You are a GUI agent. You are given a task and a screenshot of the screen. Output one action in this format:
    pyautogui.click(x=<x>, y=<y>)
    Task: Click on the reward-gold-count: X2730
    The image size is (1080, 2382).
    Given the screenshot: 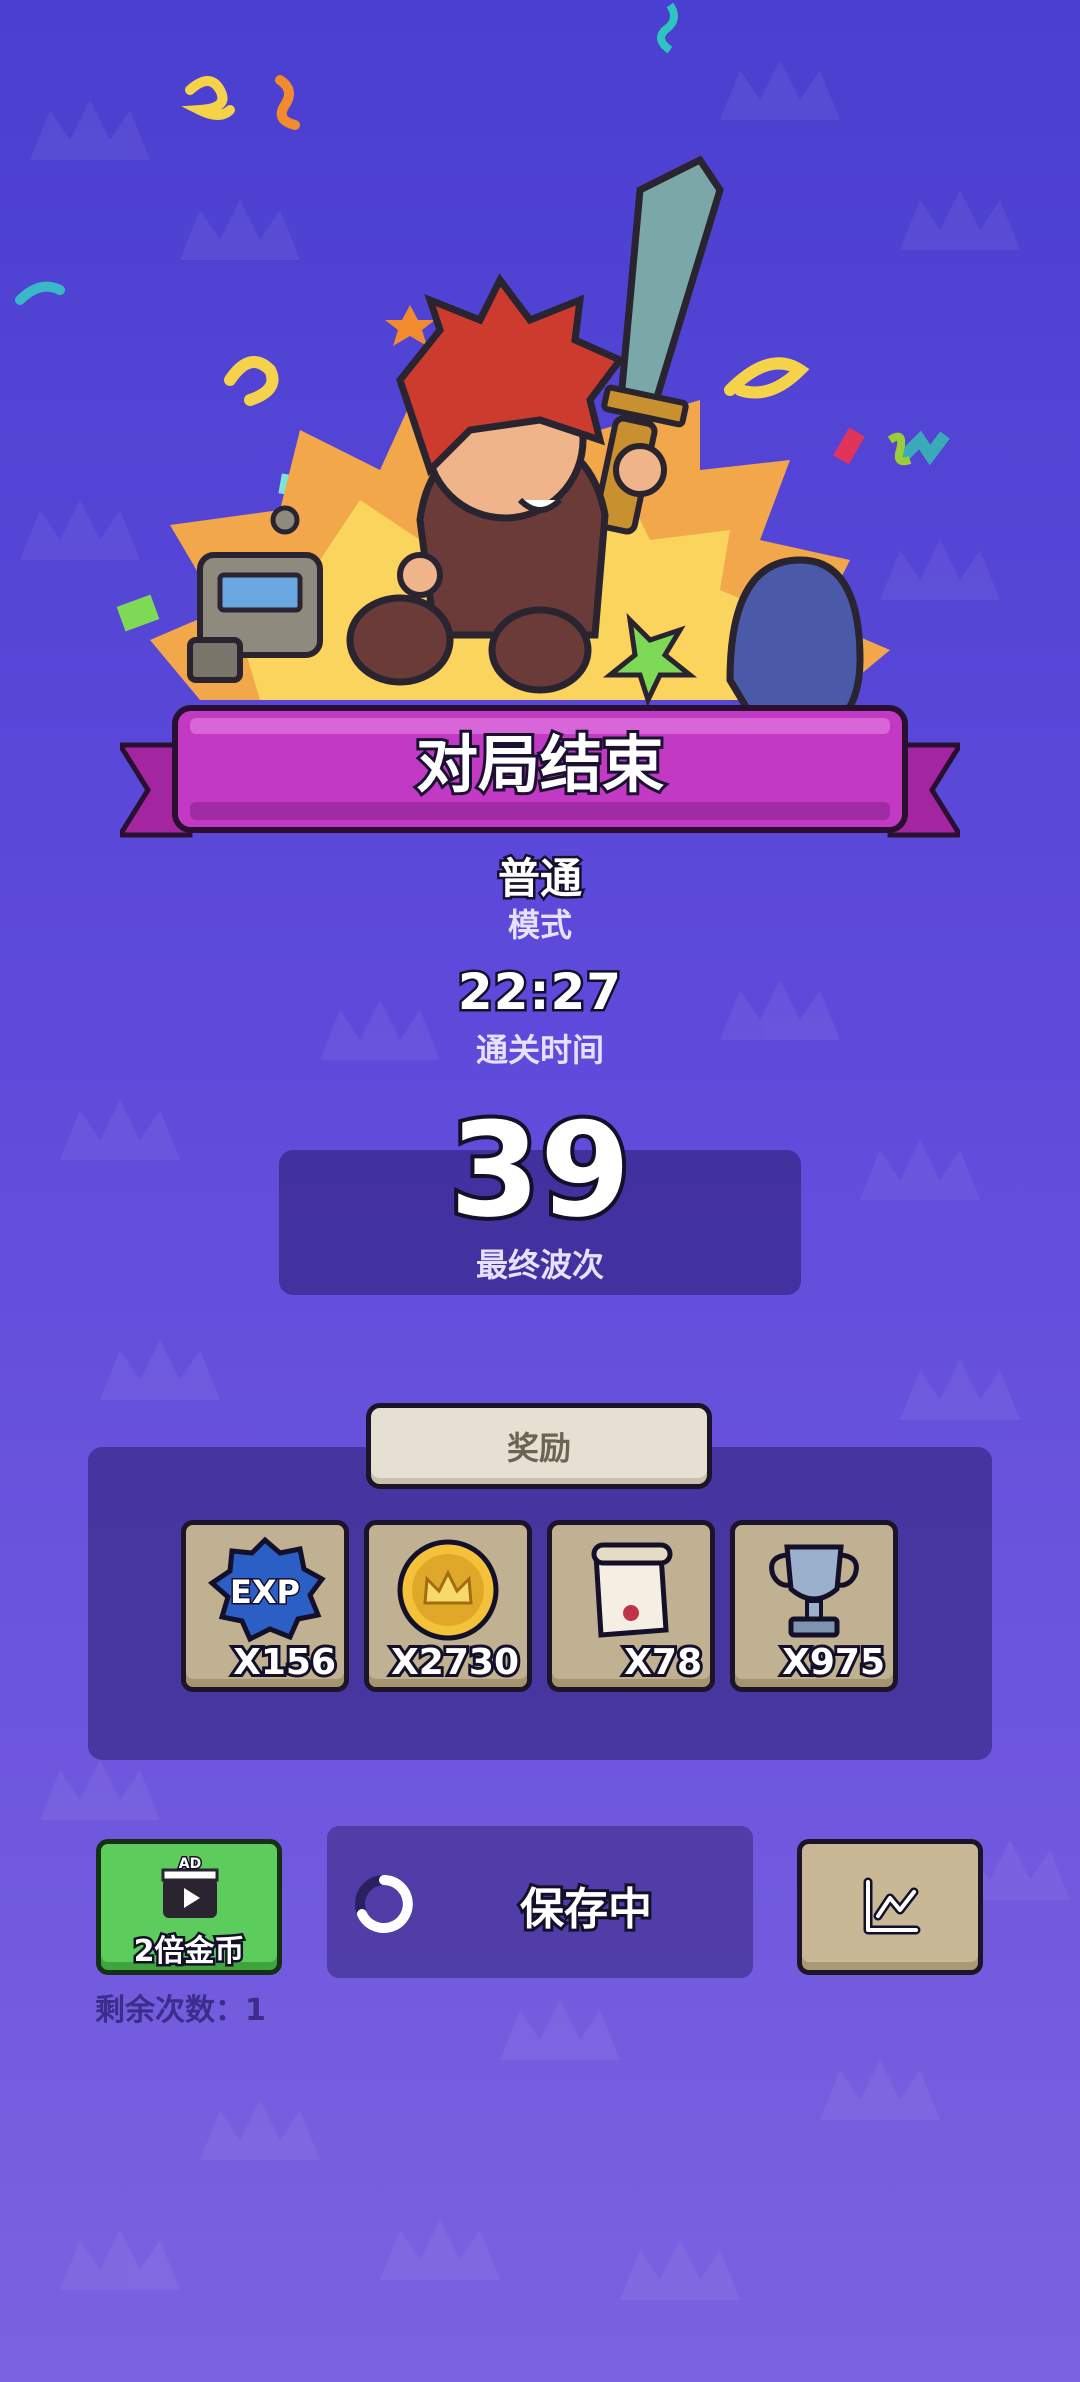 What is the action you would take?
    pyautogui.click(x=455, y=1662)
    